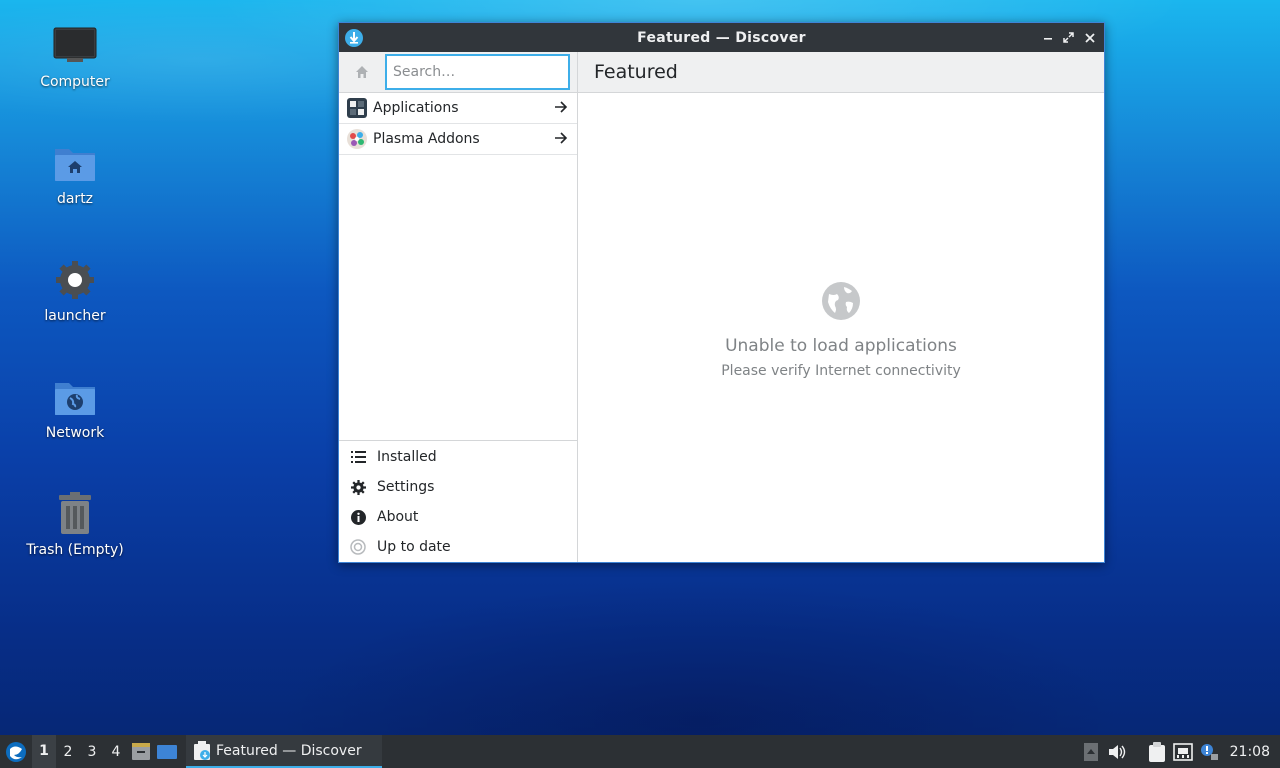 This screenshot has width=1280, height=768. I want to click on task-discover: Featured — Discover, so click(284, 751).